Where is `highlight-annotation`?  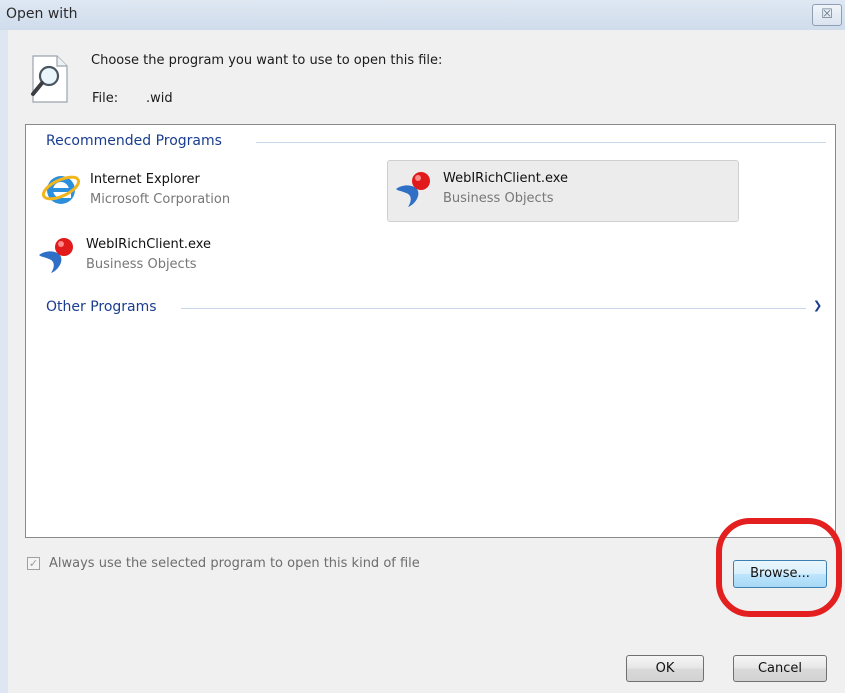
highlight-annotation is located at coordinates (779, 567).